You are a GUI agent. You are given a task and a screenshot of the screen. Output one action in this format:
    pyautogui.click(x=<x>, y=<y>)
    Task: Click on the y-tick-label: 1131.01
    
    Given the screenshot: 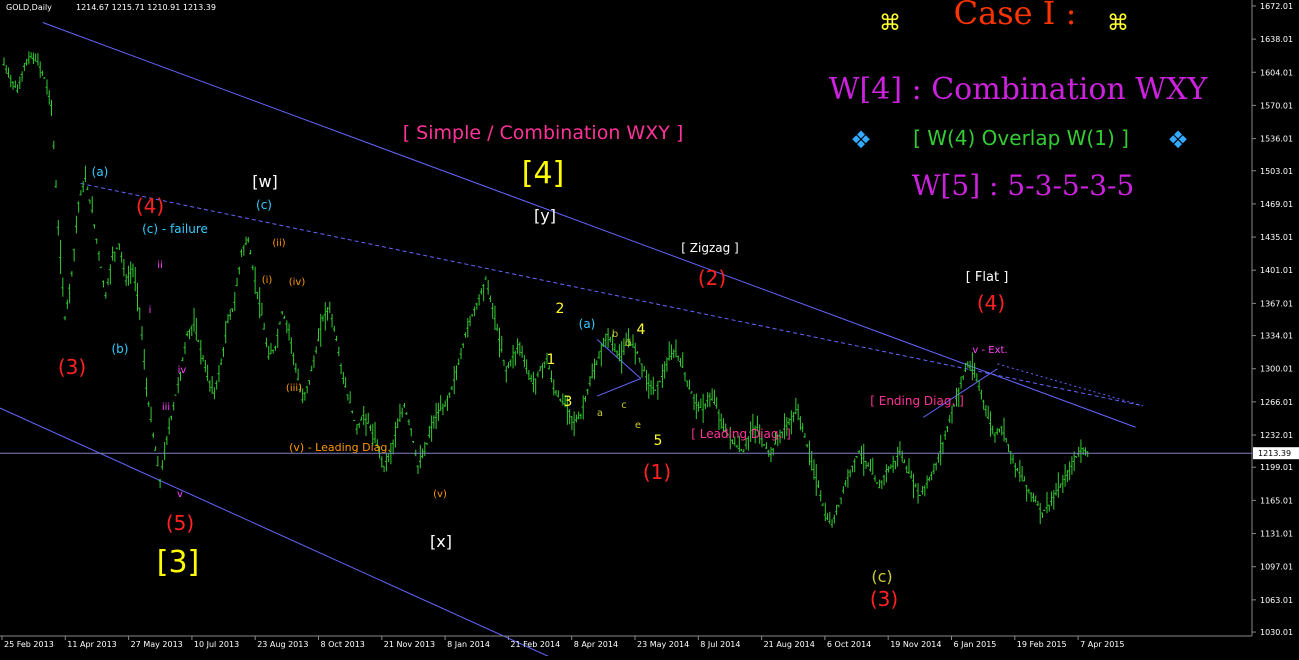 What is the action you would take?
    pyautogui.click(x=1276, y=534)
    